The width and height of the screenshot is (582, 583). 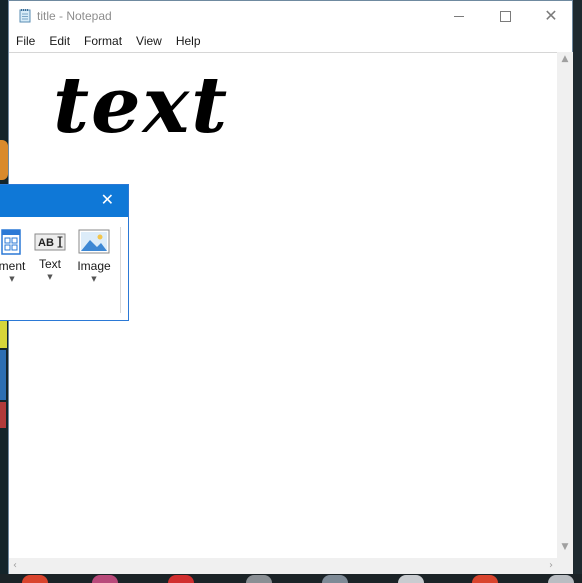 I want to click on menu-edit: Edit, so click(x=59, y=41).